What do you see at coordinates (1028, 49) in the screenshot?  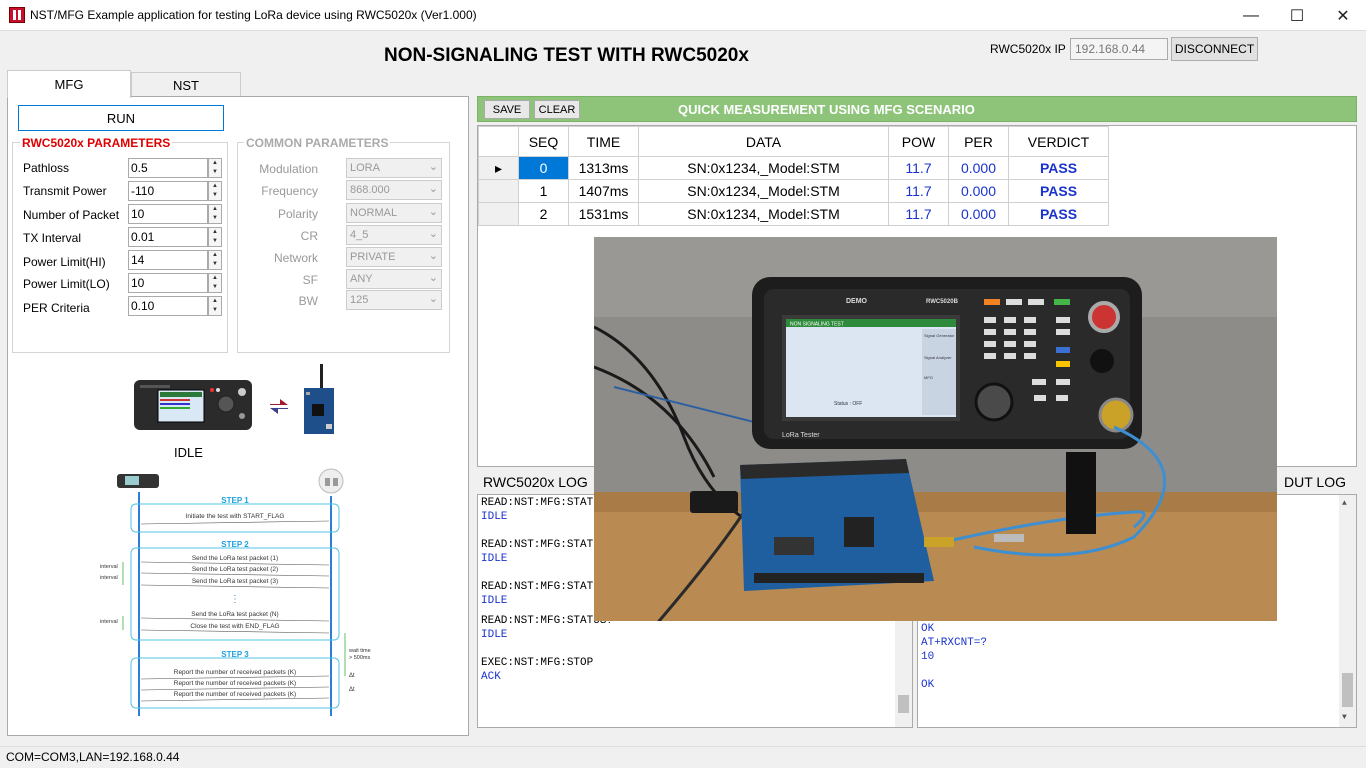 I see `ip-label: RWC5020x IP` at bounding box center [1028, 49].